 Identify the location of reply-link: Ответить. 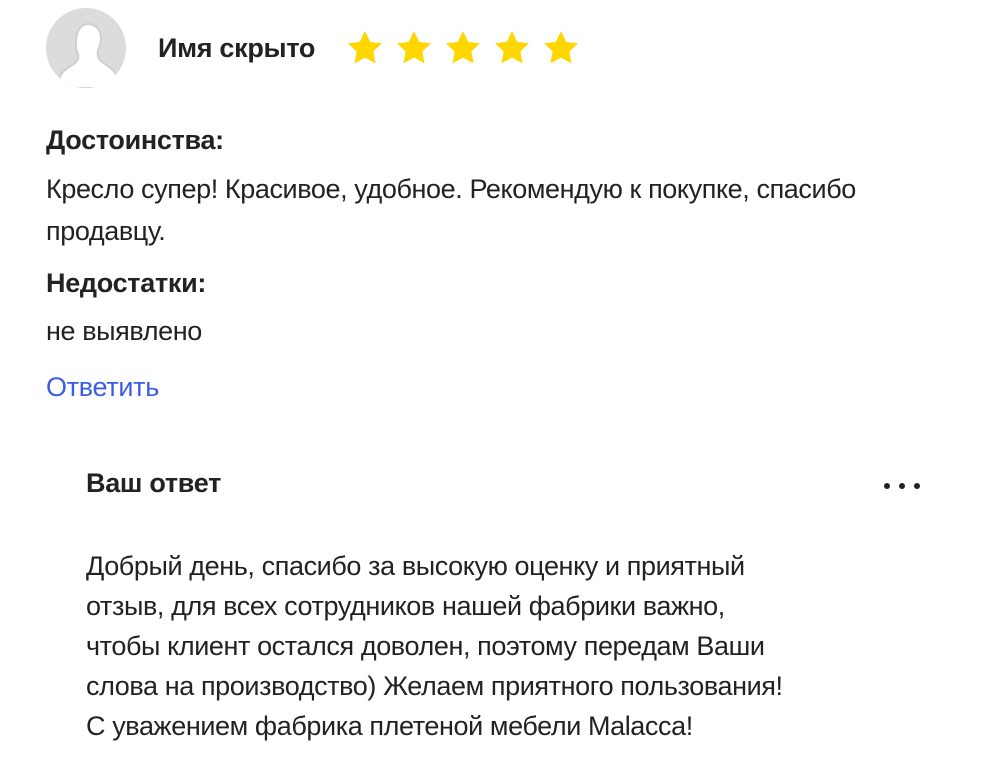
(102, 387).